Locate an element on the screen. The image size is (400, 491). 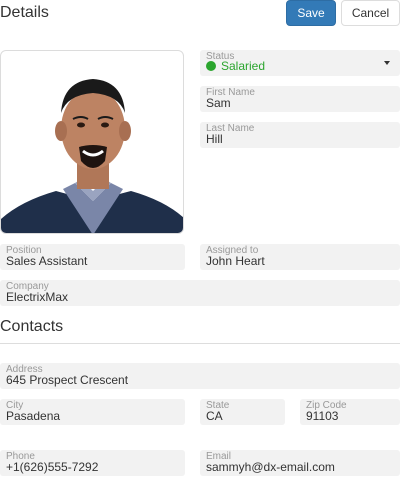
zip-code-field: Zip Code 91103 is located at coordinates (350, 412).